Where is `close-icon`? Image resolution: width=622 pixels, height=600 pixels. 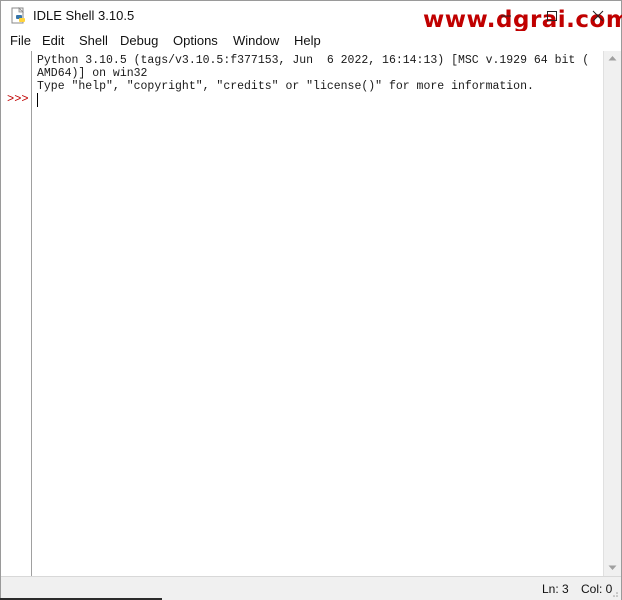 close-icon is located at coordinates (598, 16).